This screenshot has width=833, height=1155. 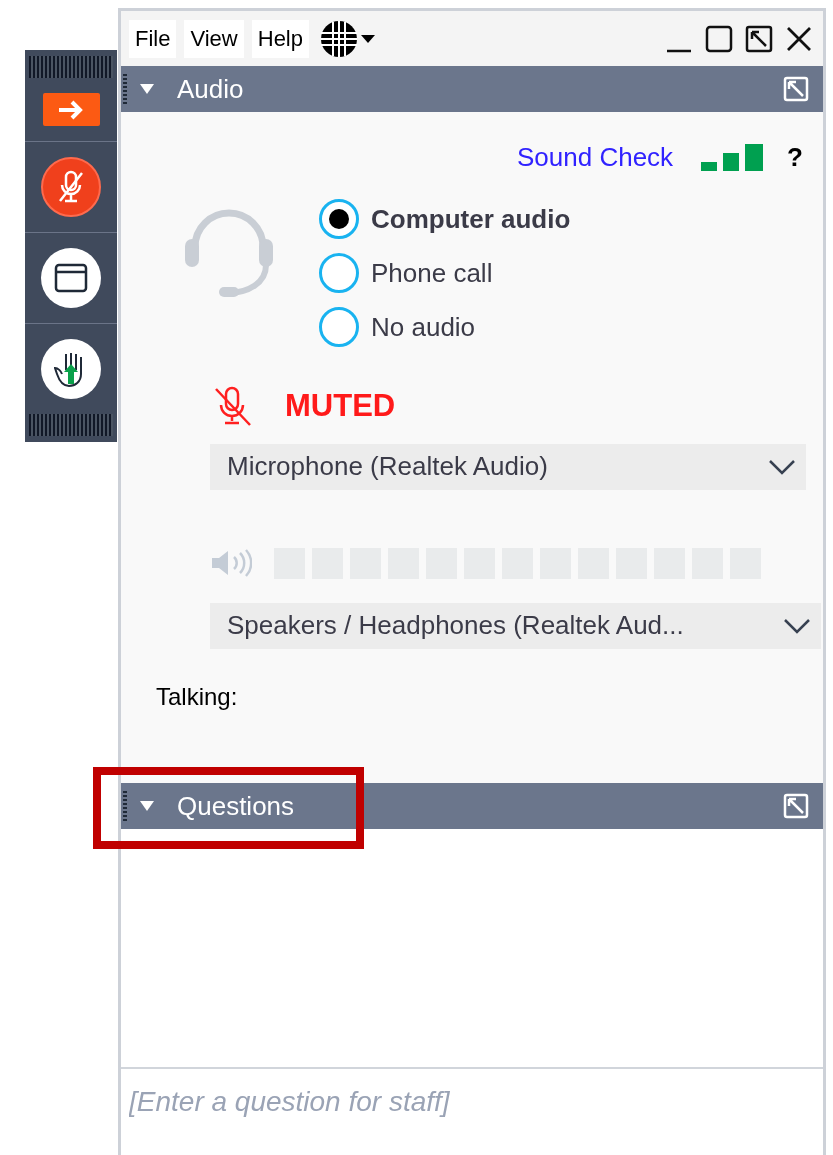 I want to click on help-icon: ?, so click(x=795, y=157).